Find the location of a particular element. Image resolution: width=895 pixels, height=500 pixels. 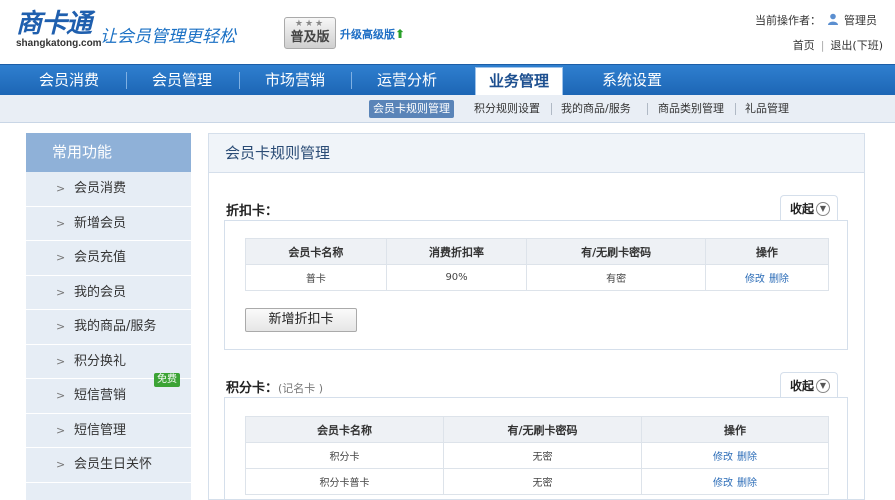

logo-domain: shangkatong.com is located at coordinates (59, 43).